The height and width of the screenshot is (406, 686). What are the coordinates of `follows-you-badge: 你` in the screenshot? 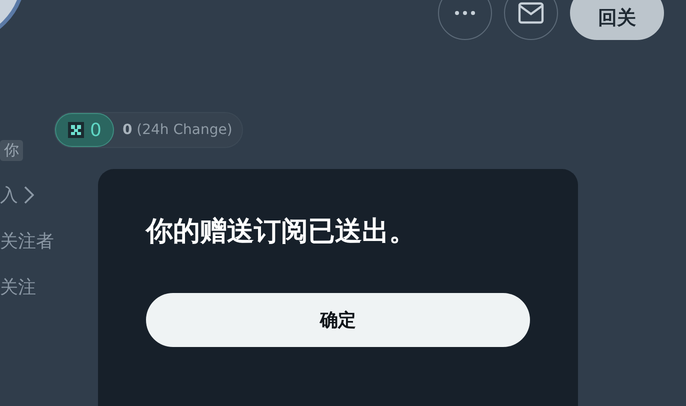 It's located at (11, 150).